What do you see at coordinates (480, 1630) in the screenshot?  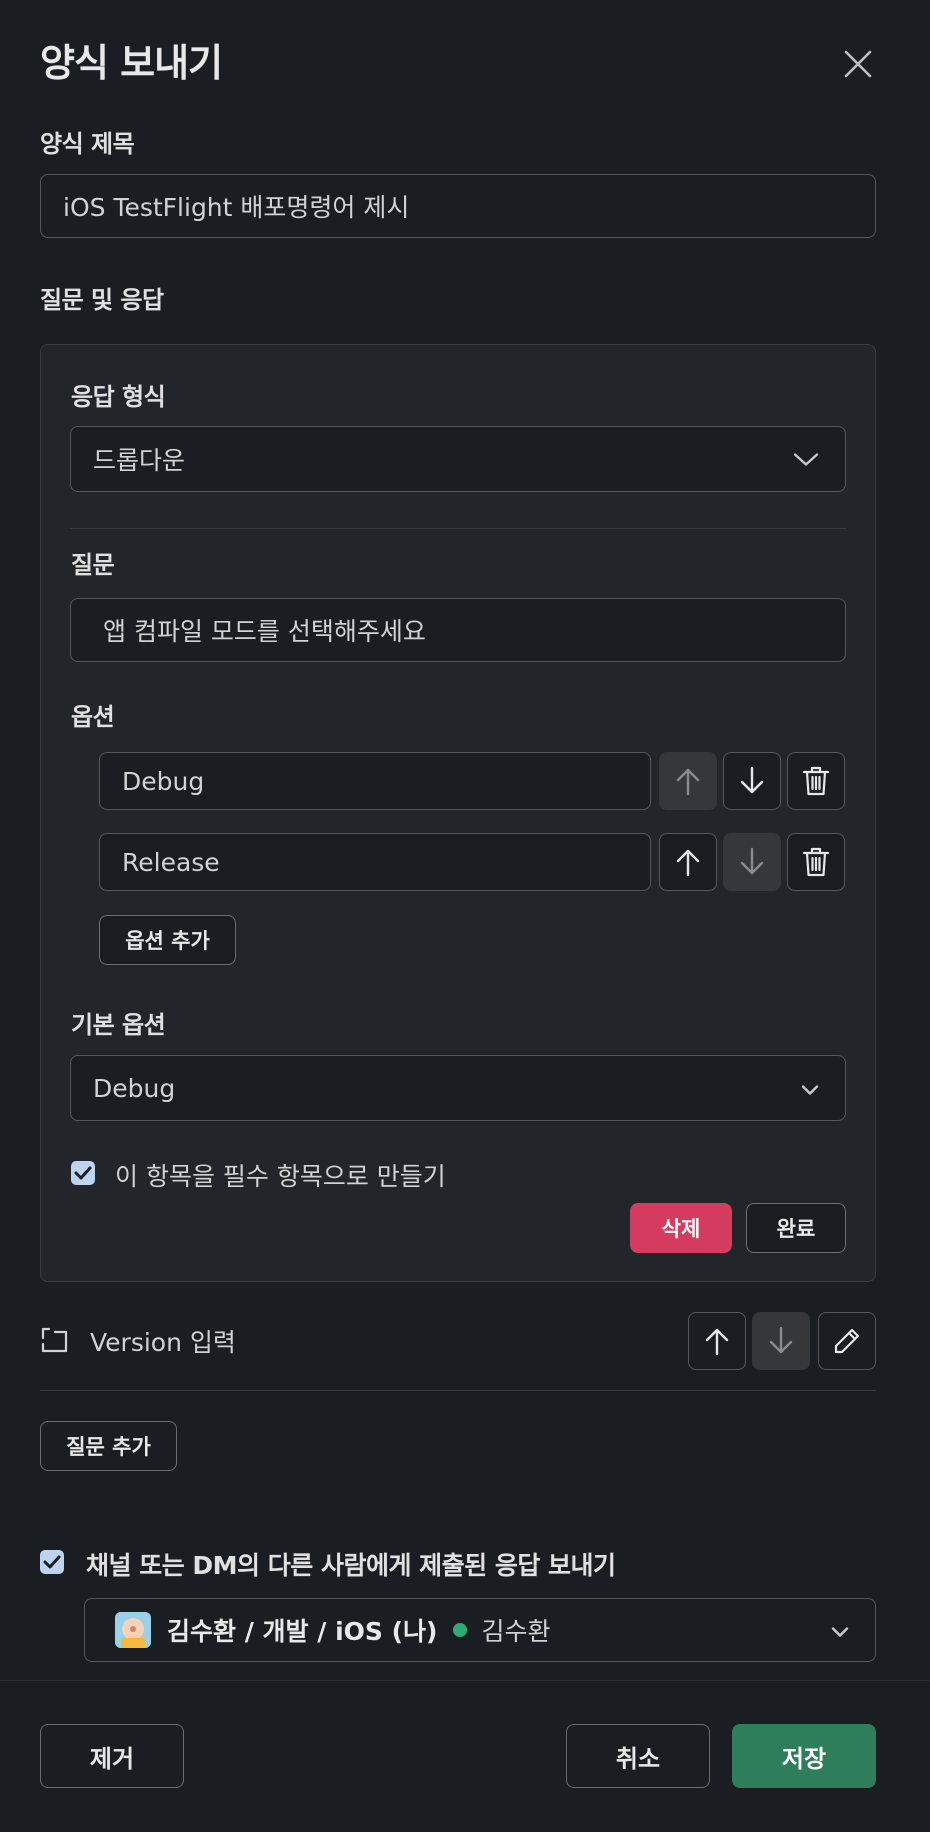 I see `recipient-select: 김수환 / 개발 / iOS (나) 김수환` at bounding box center [480, 1630].